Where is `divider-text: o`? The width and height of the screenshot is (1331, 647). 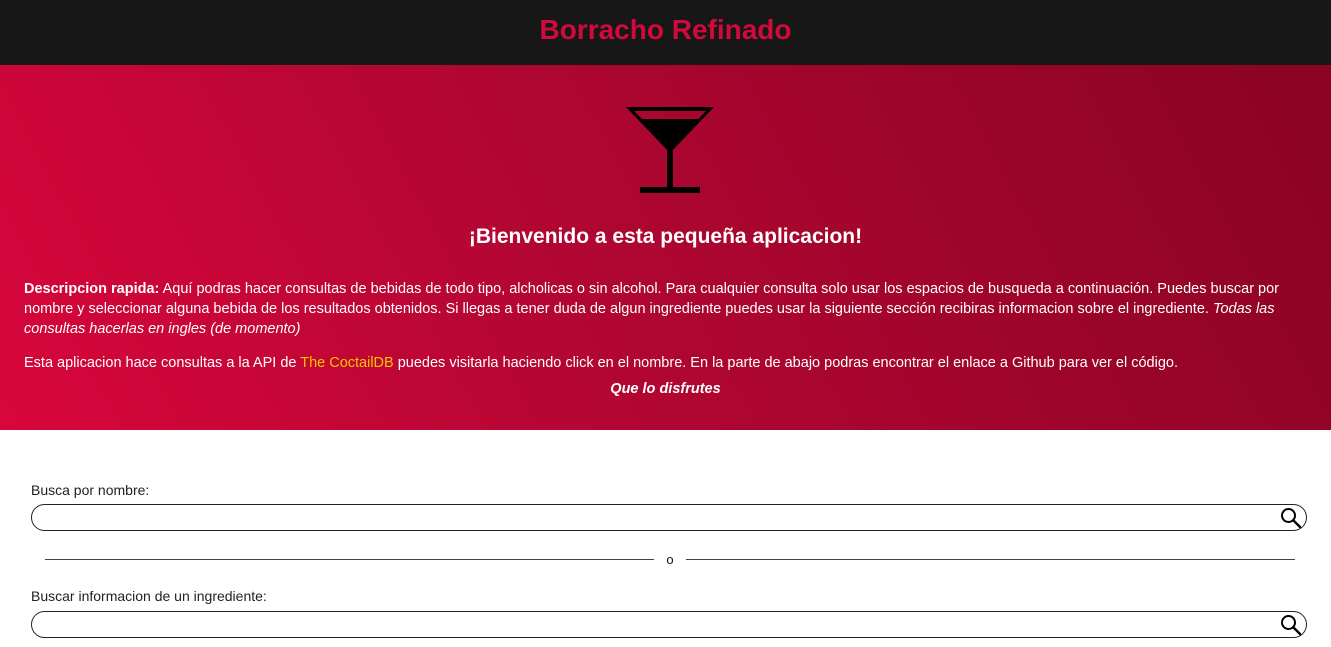 divider-text: o is located at coordinates (670, 559).